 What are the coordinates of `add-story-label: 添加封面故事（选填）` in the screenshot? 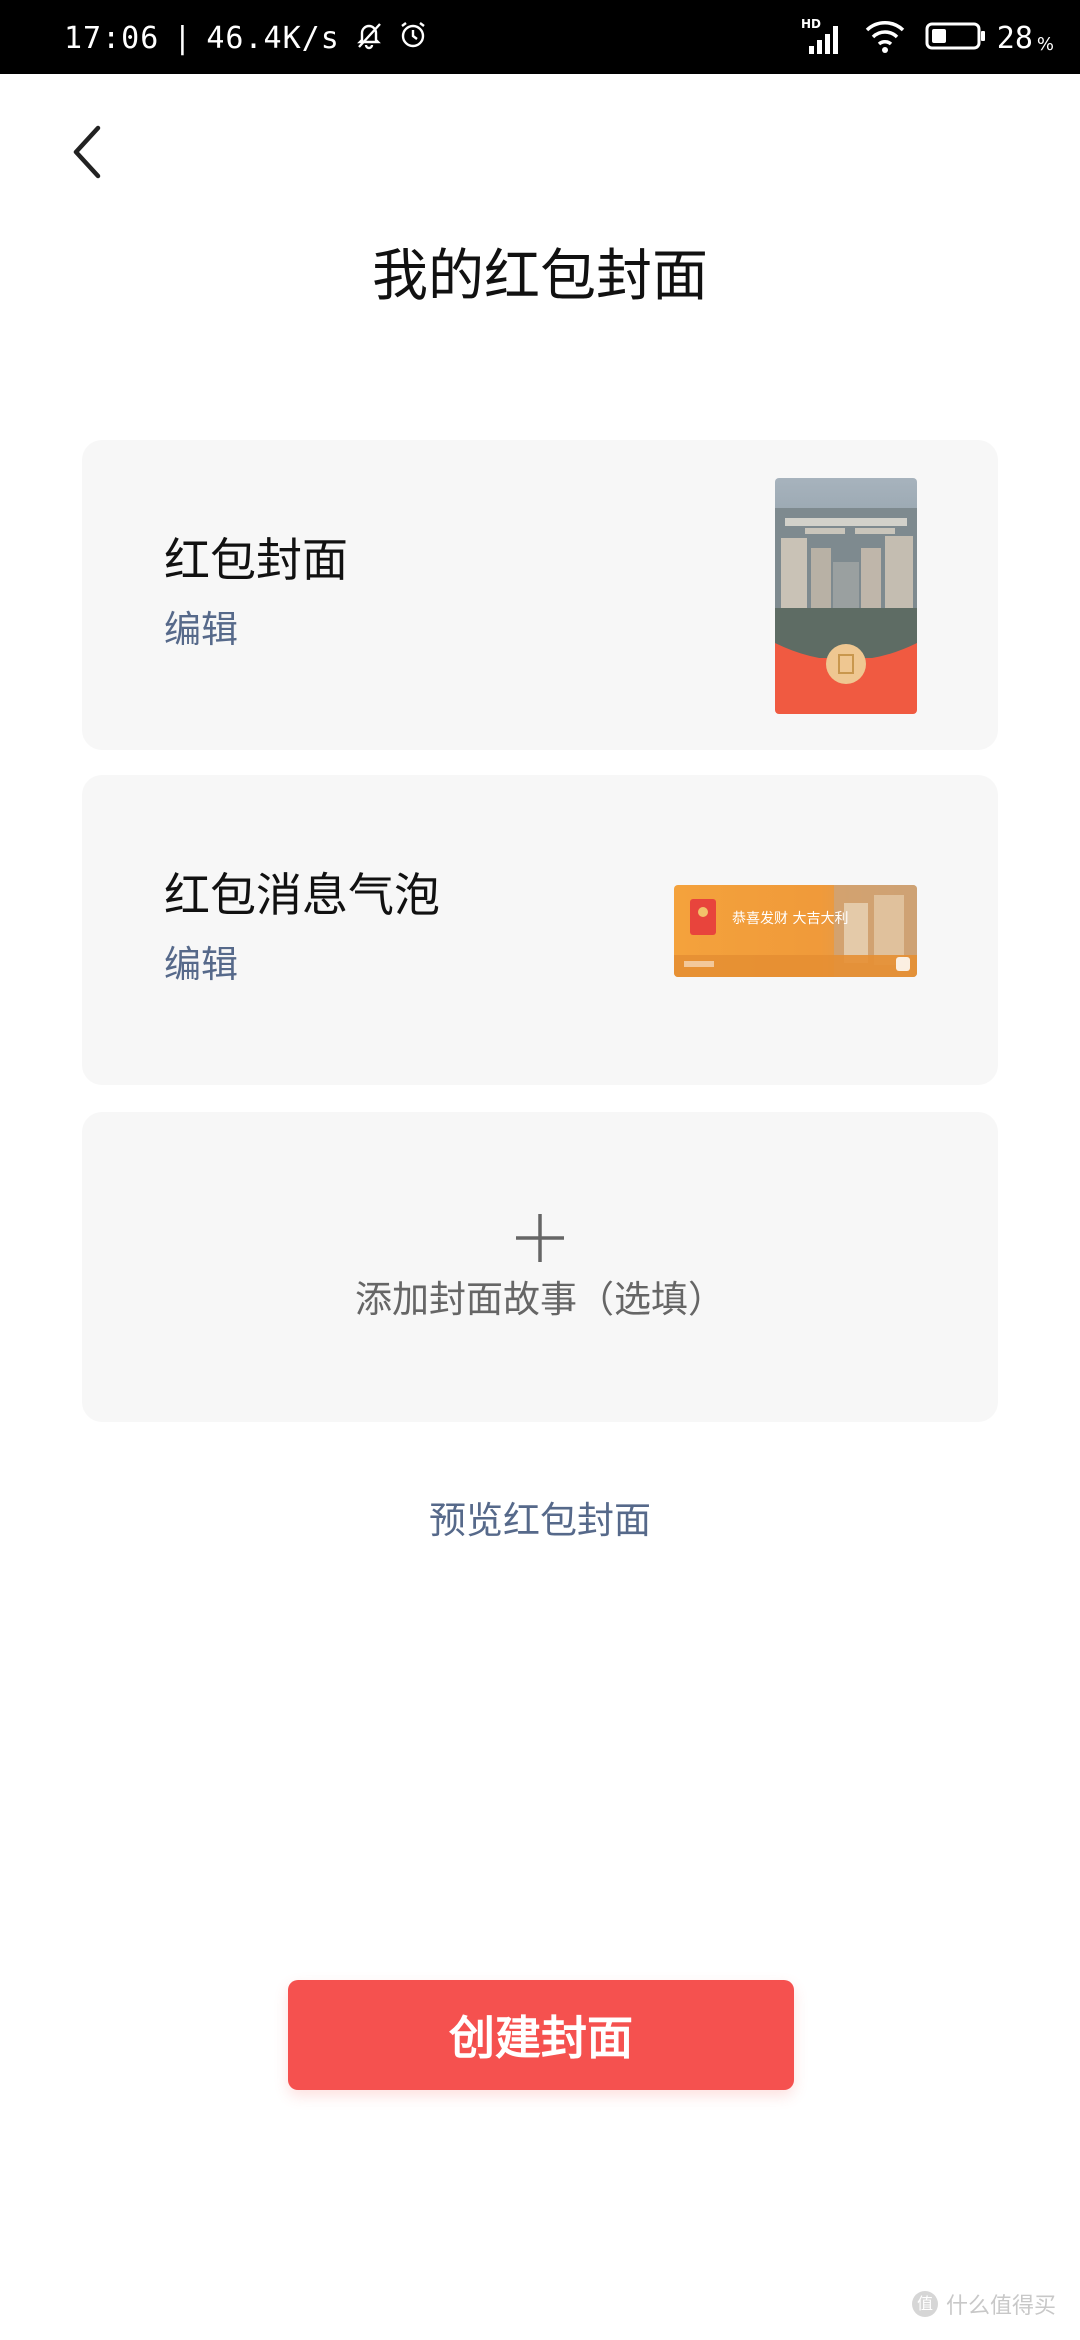 It's located at (540, 1299).